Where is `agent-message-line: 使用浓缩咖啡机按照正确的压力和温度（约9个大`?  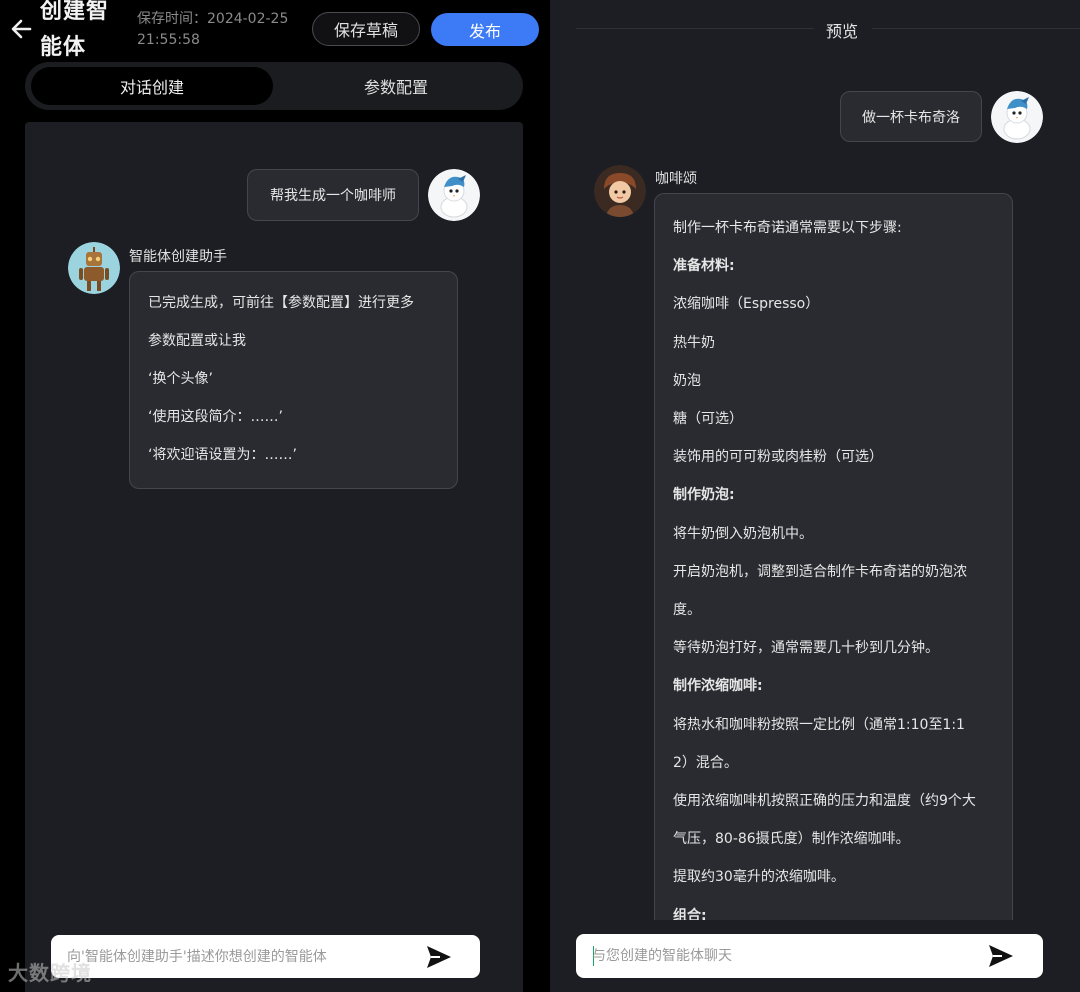
agent-message-line: 使用浓缩咖啡机按照正确的压力和温度（约9个大 is located at coordinates (824, 801).